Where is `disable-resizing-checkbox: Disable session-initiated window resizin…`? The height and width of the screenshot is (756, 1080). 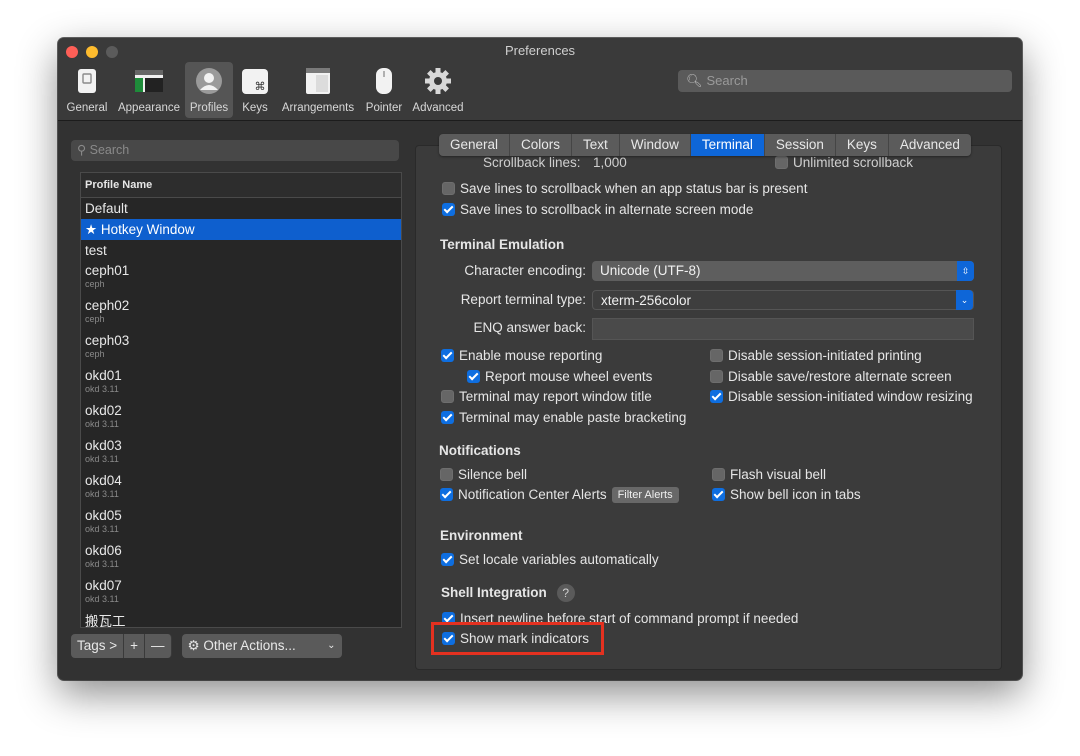 disable-resizing-checkbox: Disable session-initiated window resizin… is located at coordinates (841, 396).